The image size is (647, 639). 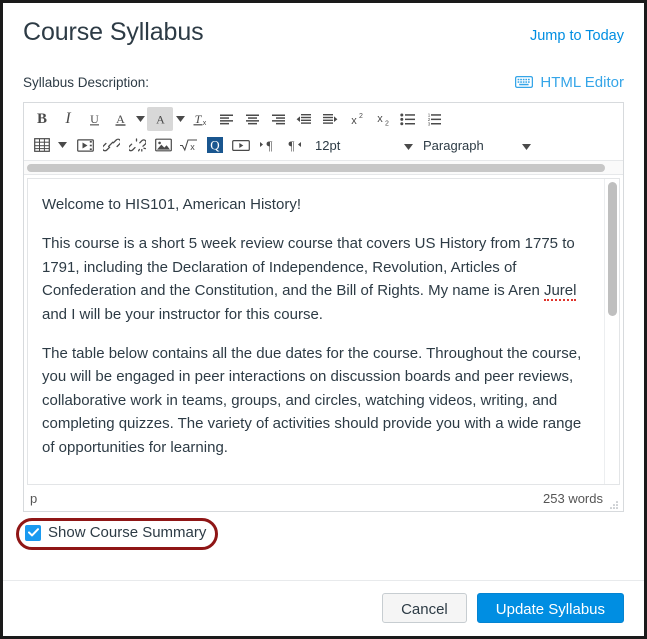 I want to click on html-editor-label: HTML Editor, so click(x=582, y=82).